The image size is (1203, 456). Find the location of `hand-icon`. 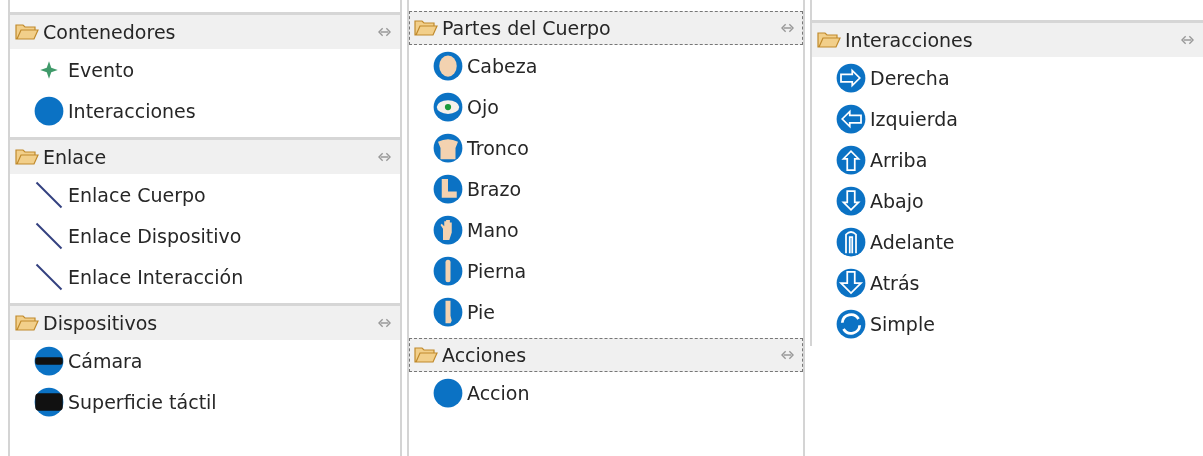

hand-icon is located at coordinates (448, 229).